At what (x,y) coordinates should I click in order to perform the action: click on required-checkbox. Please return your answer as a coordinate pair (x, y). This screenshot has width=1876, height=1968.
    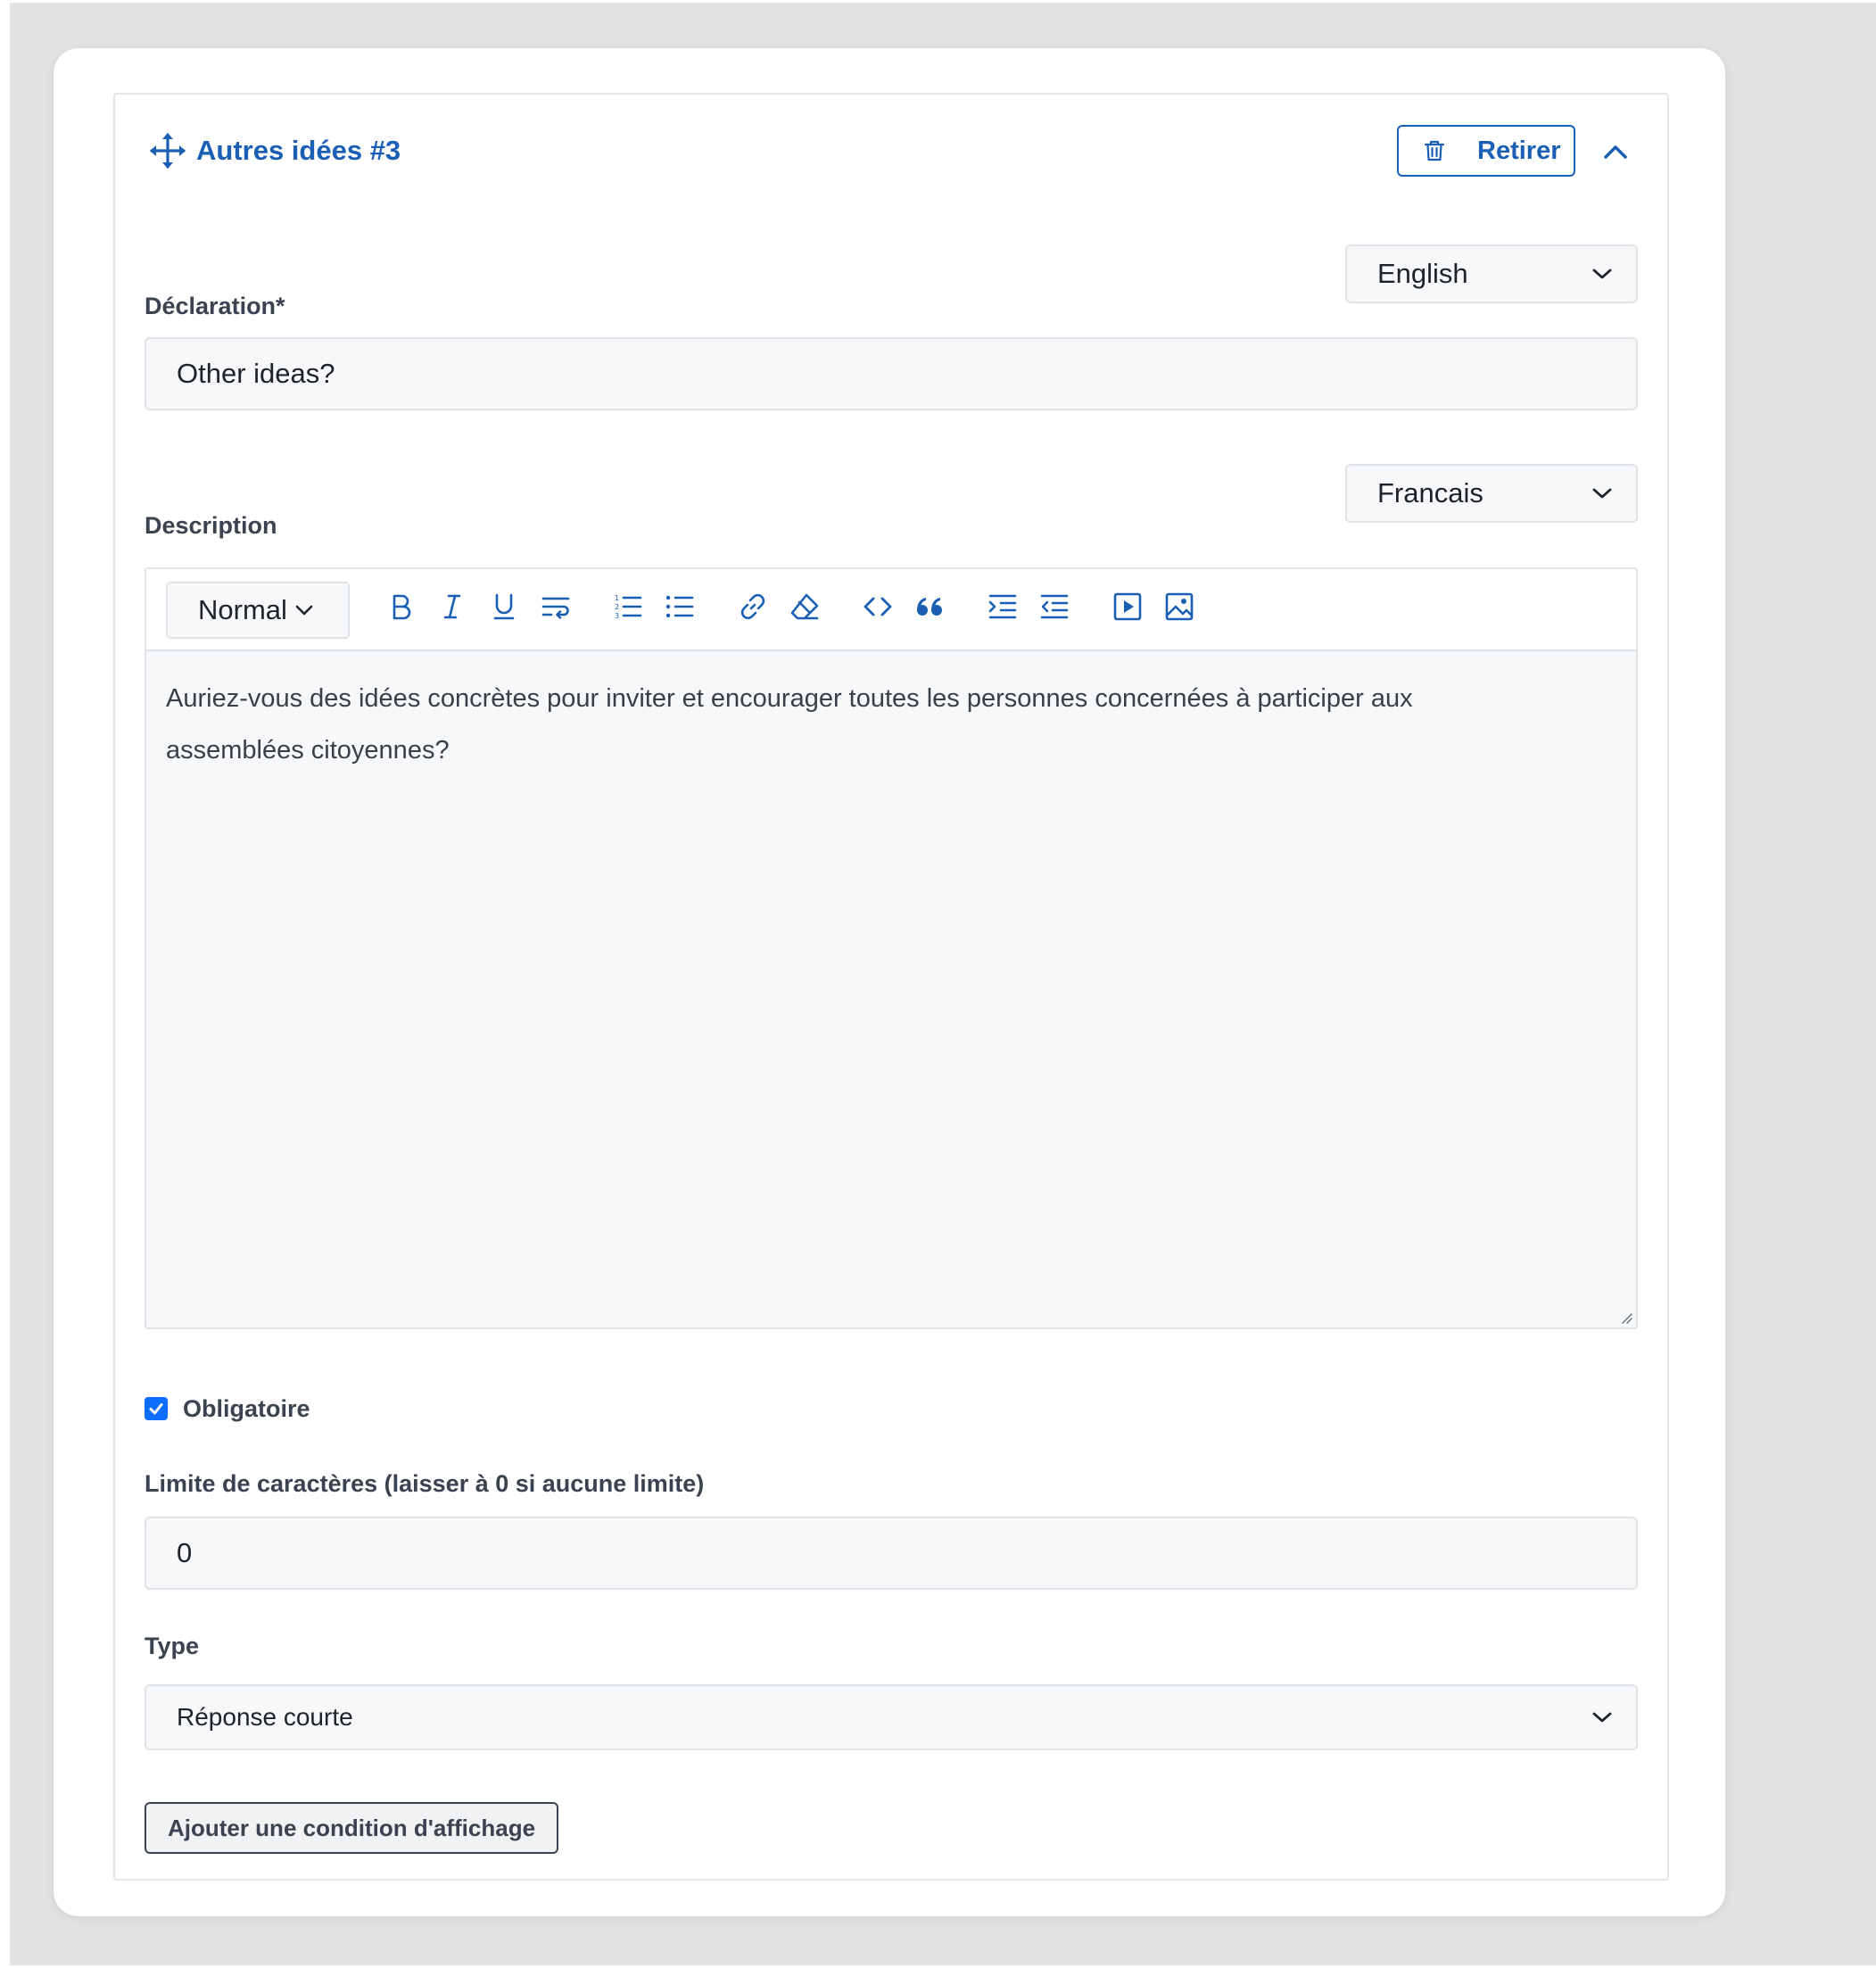
    Looking at the image, I should click on (156, 1408).